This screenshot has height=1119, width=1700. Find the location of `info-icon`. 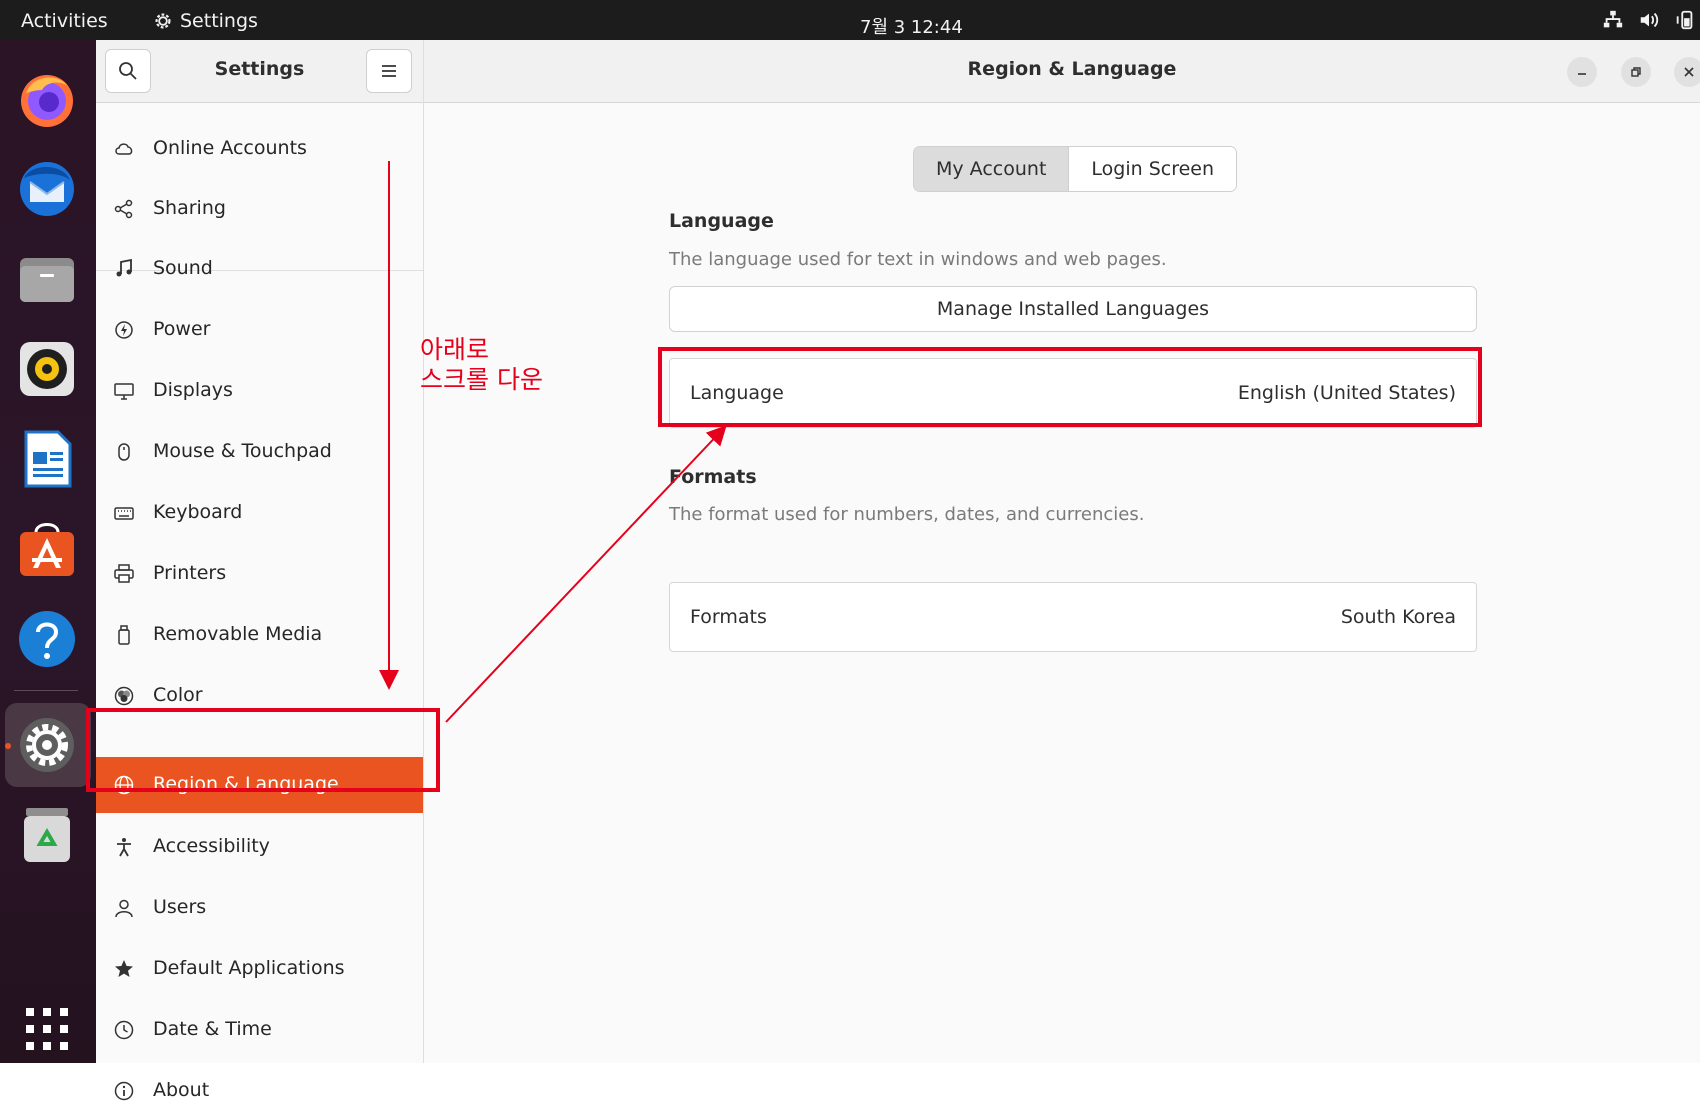

info-icon is located at coordinates (124, 1091).